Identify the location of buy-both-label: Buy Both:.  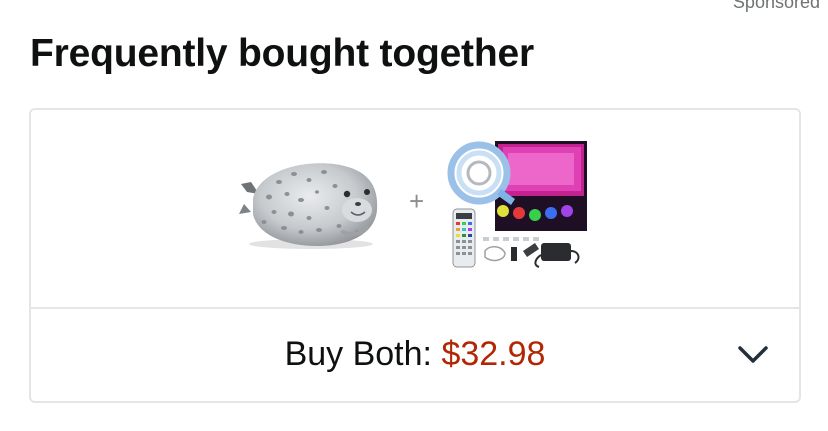
(358, 354).